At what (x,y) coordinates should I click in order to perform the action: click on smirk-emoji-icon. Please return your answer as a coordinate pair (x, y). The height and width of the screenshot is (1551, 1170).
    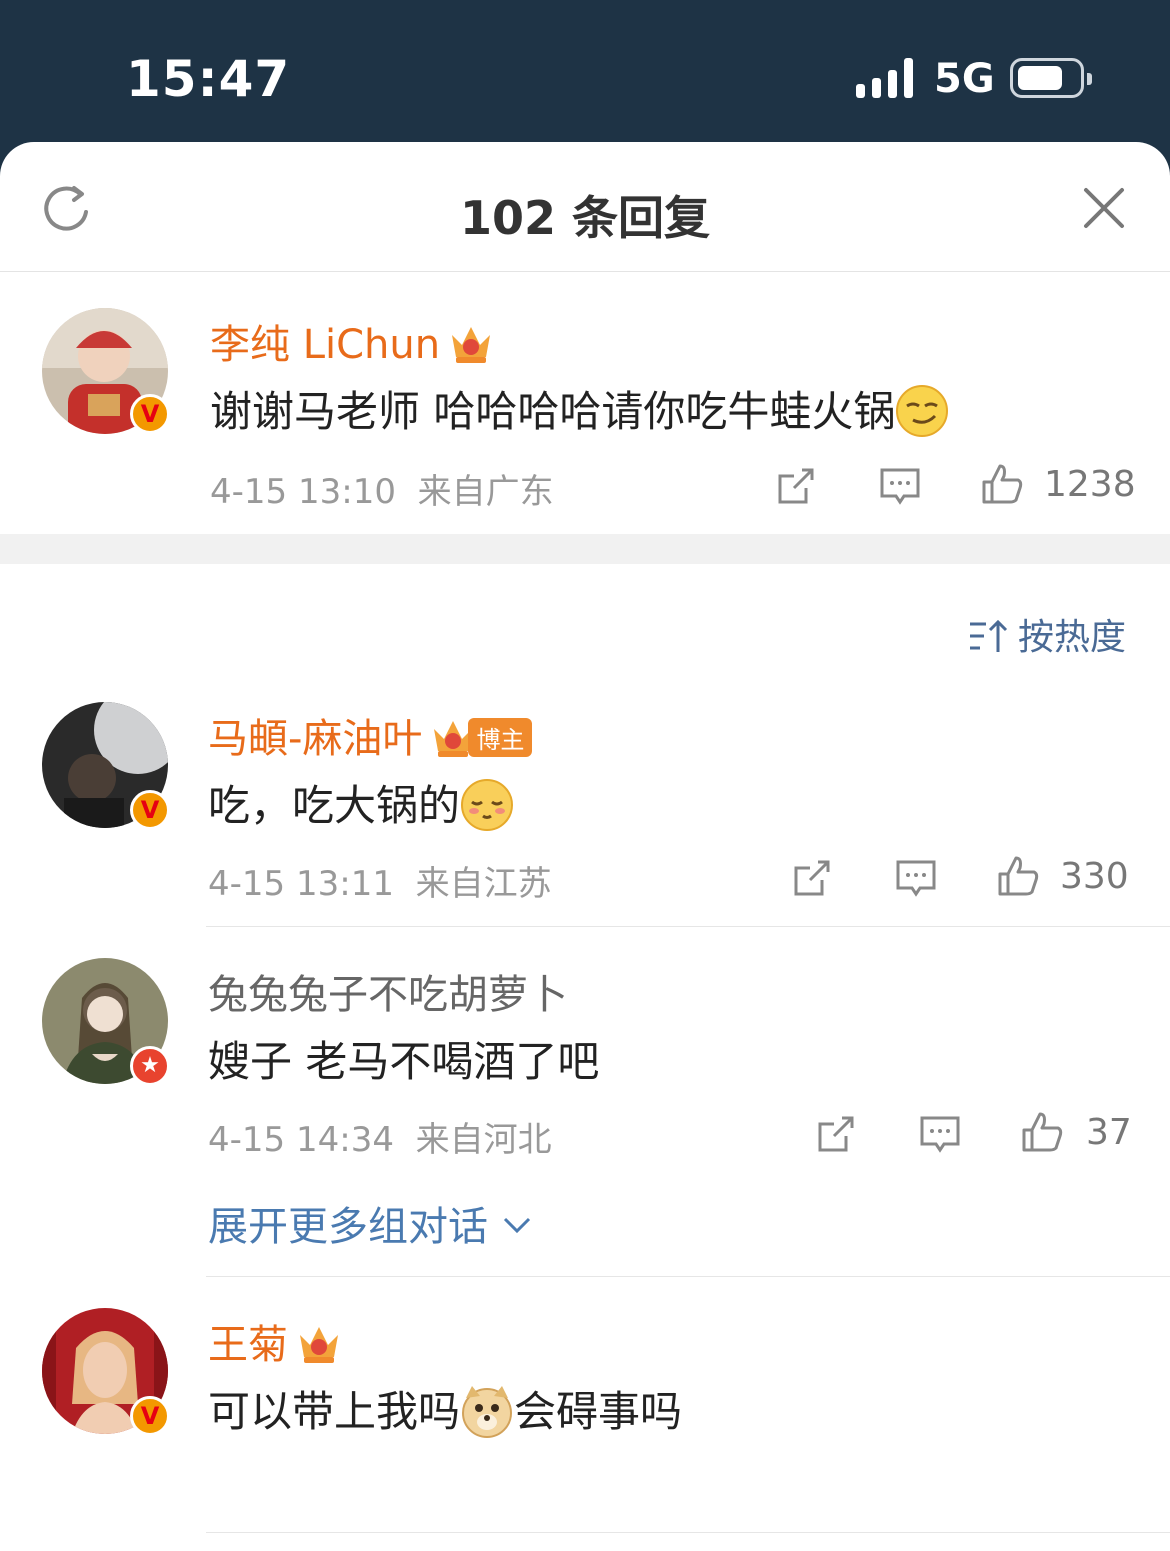
    Looking at the image, I should click on (922, 410).